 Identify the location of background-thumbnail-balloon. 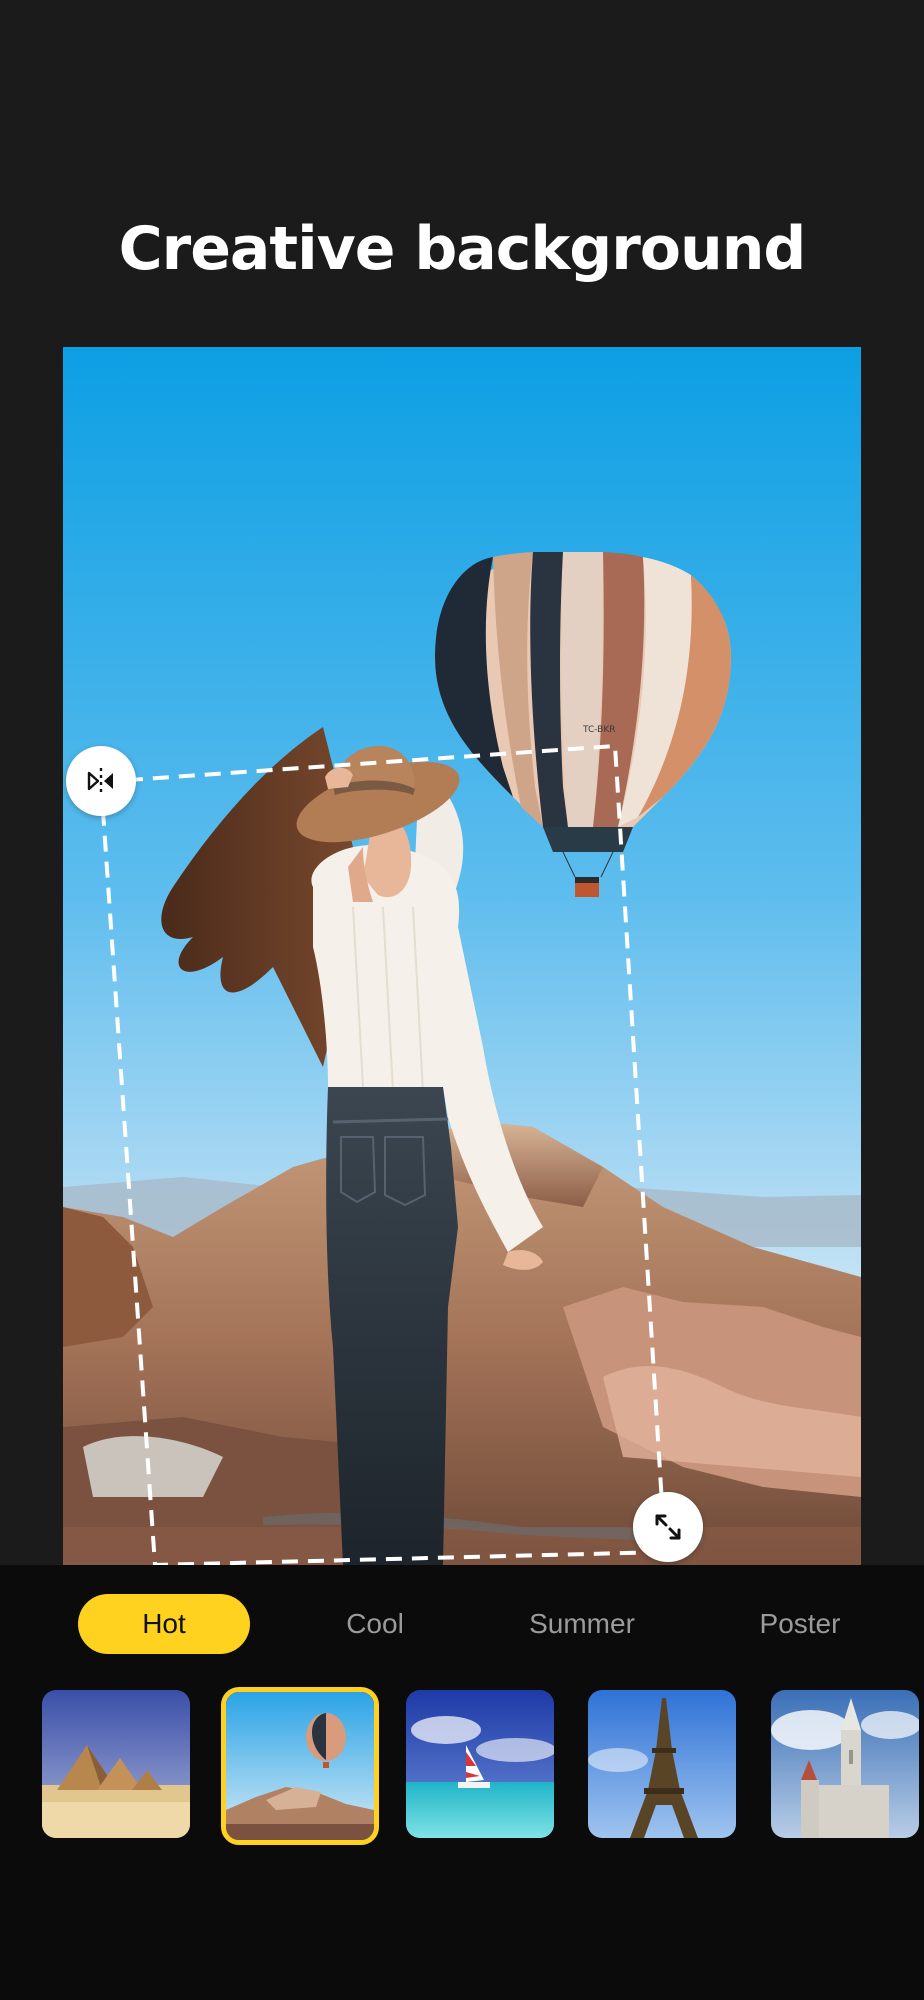
(300, 1766).